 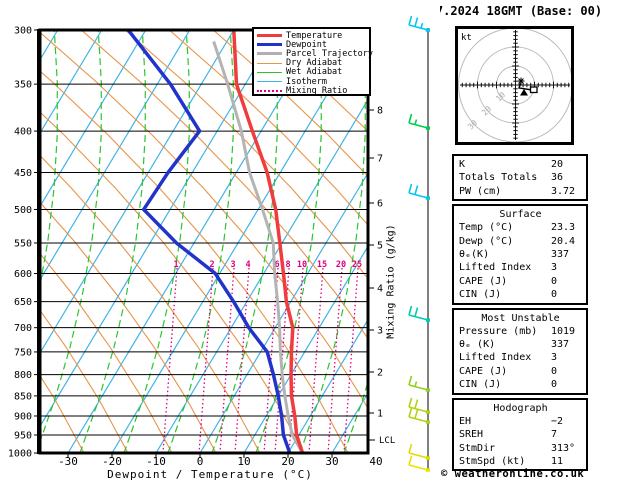 I want to click on stats-row-value: 7, so click(x=554, y=435).